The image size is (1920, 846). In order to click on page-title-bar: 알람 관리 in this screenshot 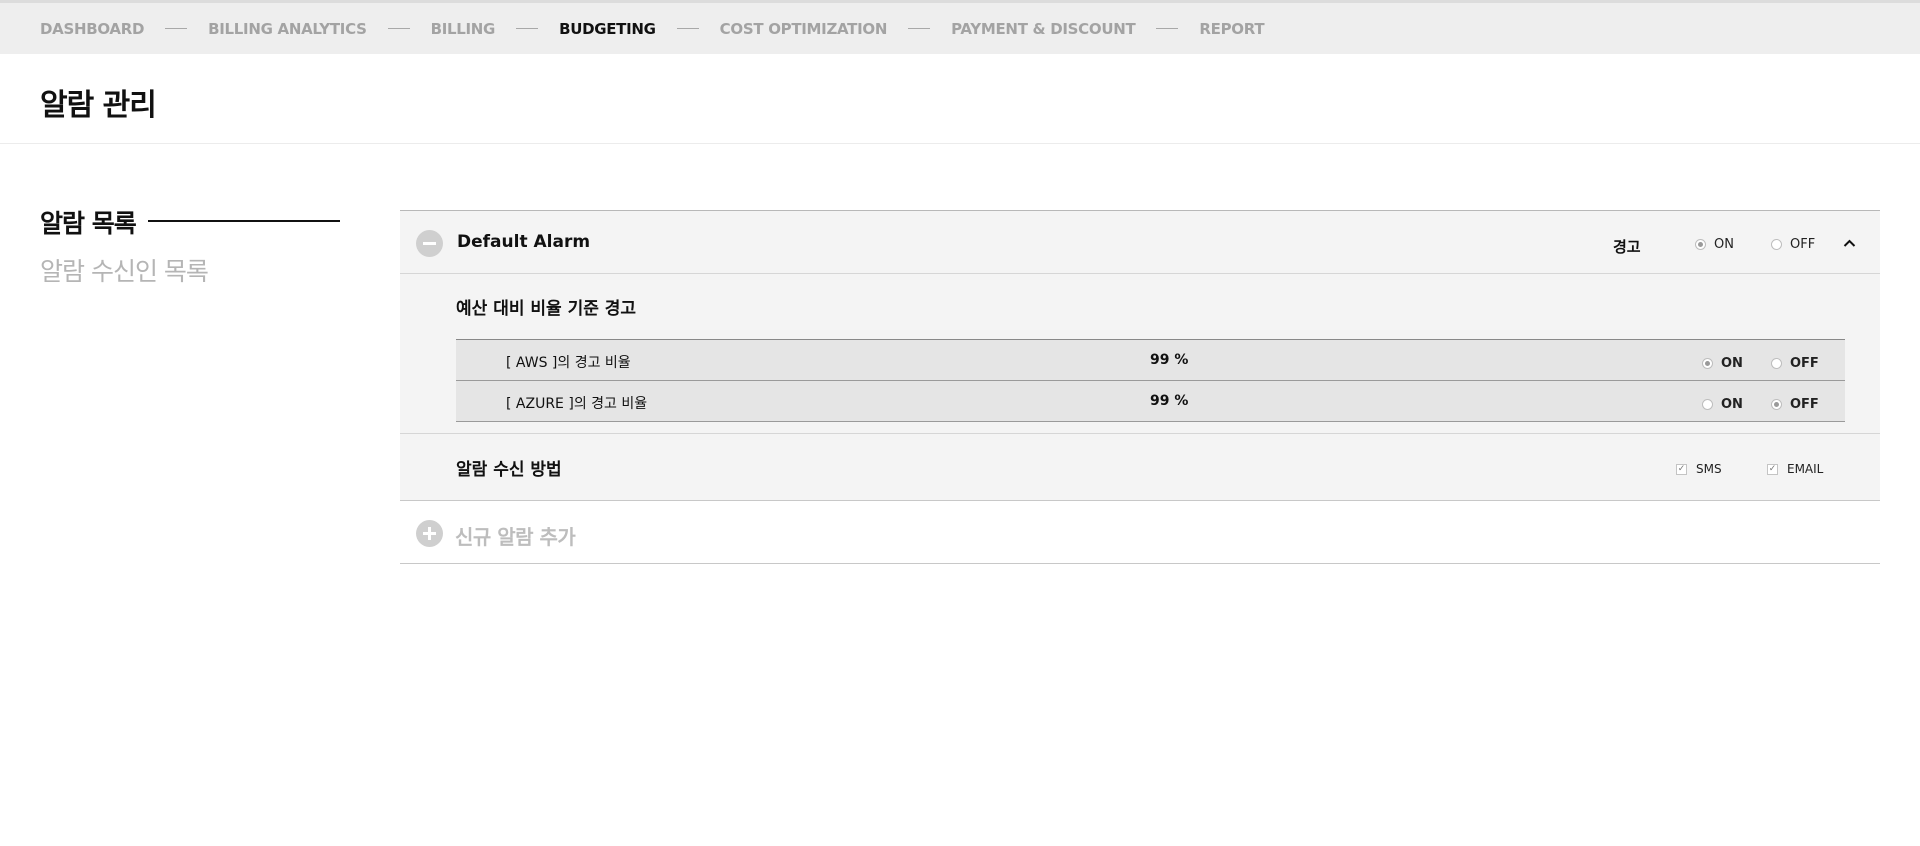, I will do `click(960, 99)`.